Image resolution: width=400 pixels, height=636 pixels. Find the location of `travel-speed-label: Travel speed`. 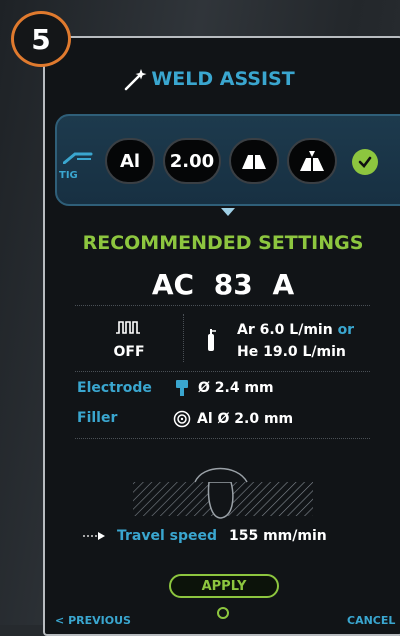

travel-speed-label: Travel speed is located at coordinates (167, 536).